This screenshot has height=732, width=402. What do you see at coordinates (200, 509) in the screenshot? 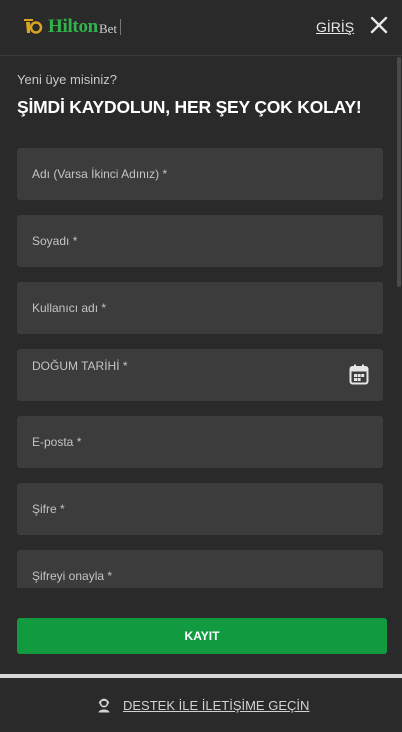
I see `password-field: Şifre *` at bounding box center [200, 509].